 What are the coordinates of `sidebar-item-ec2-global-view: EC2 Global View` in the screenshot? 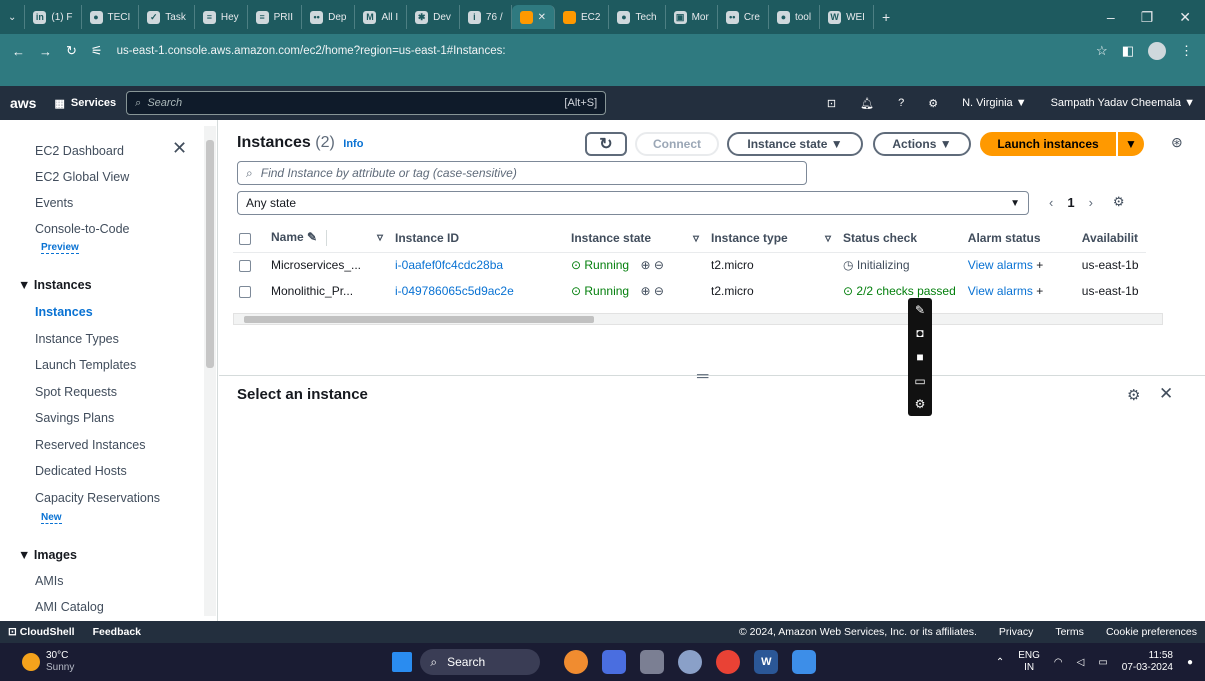 It's located at (82, 177).